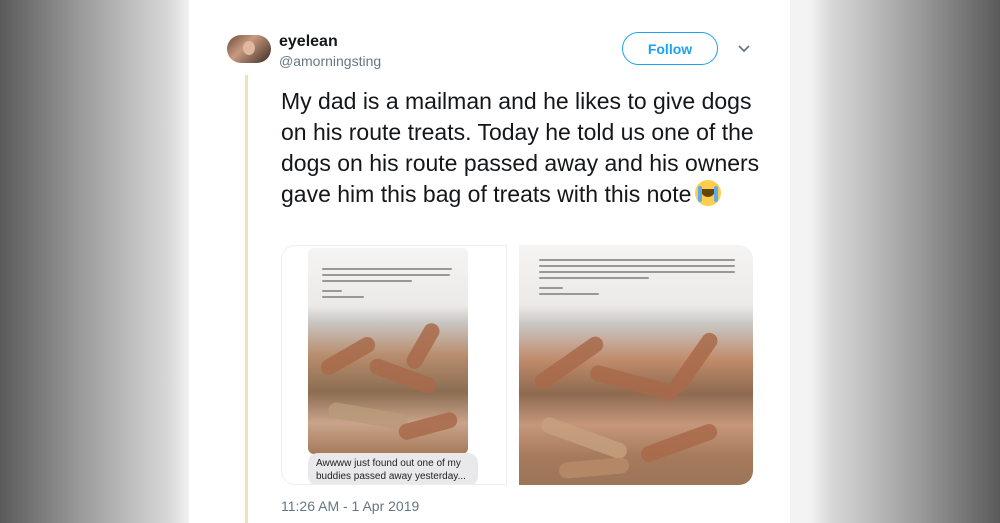  What do you see at coordinates (330, 61) in the screenshot?
I see `user-handle: @amorningsting` at bounding box center [330, 61].